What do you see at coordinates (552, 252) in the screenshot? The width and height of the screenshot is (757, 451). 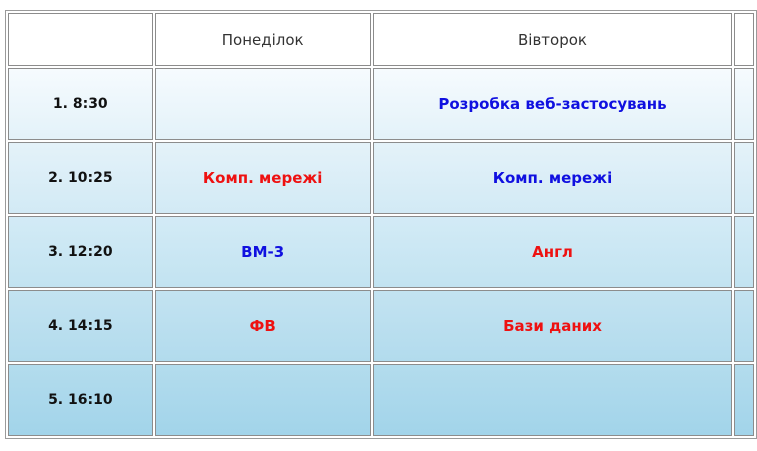 I see `lesson-cell: Англ` at bounding box center [552, 252].